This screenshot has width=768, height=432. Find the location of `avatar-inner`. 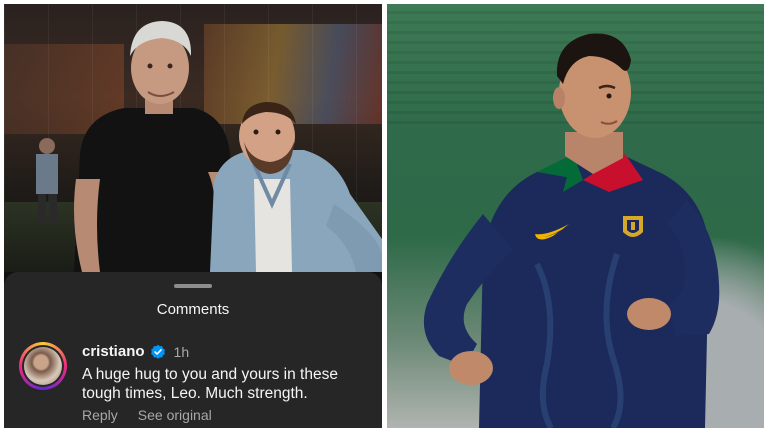

avatar-inner is located at coordinates (43, 366).